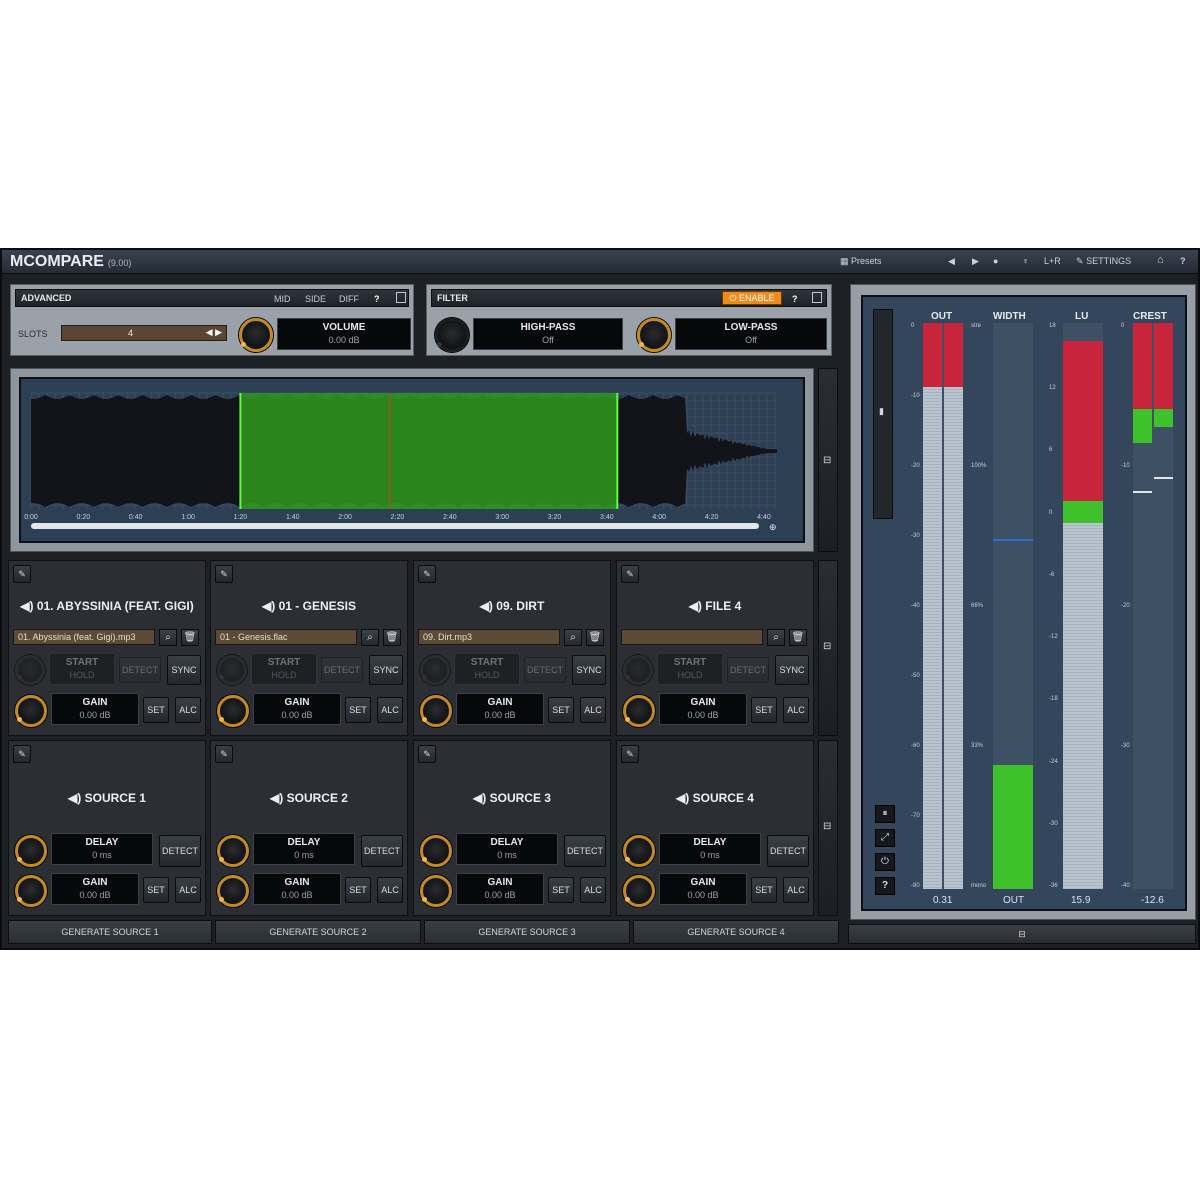 This screenshot has width=1200, height=1200. What do you see at coordinates (1183, 261) in the screenshot?
I see `help-button: ?` at bounding box center [1183, 261].